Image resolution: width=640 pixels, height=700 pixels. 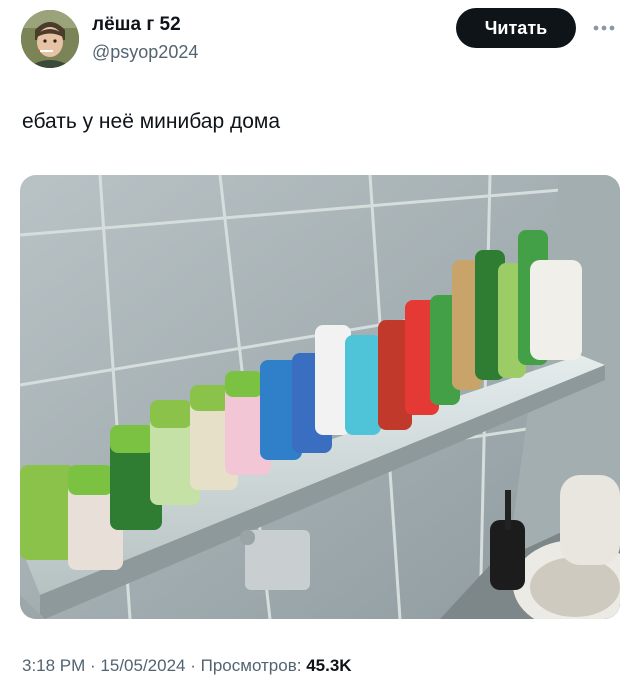 What do you see at coordinates (253, 665) in the screenshot?
I see `views-label: Просмотров:` at bounding box center [253, 665].